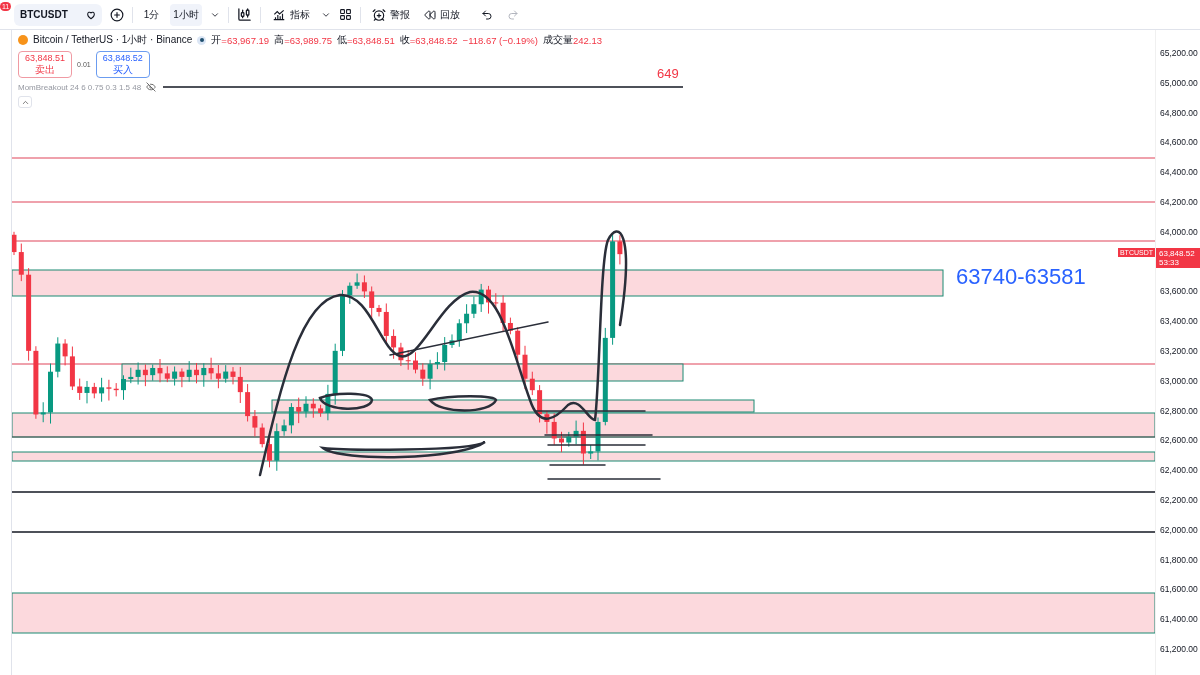  Describe the element at coordinates (404, 40) in the screenshot. I see `ohlc-label: 收` at that location.